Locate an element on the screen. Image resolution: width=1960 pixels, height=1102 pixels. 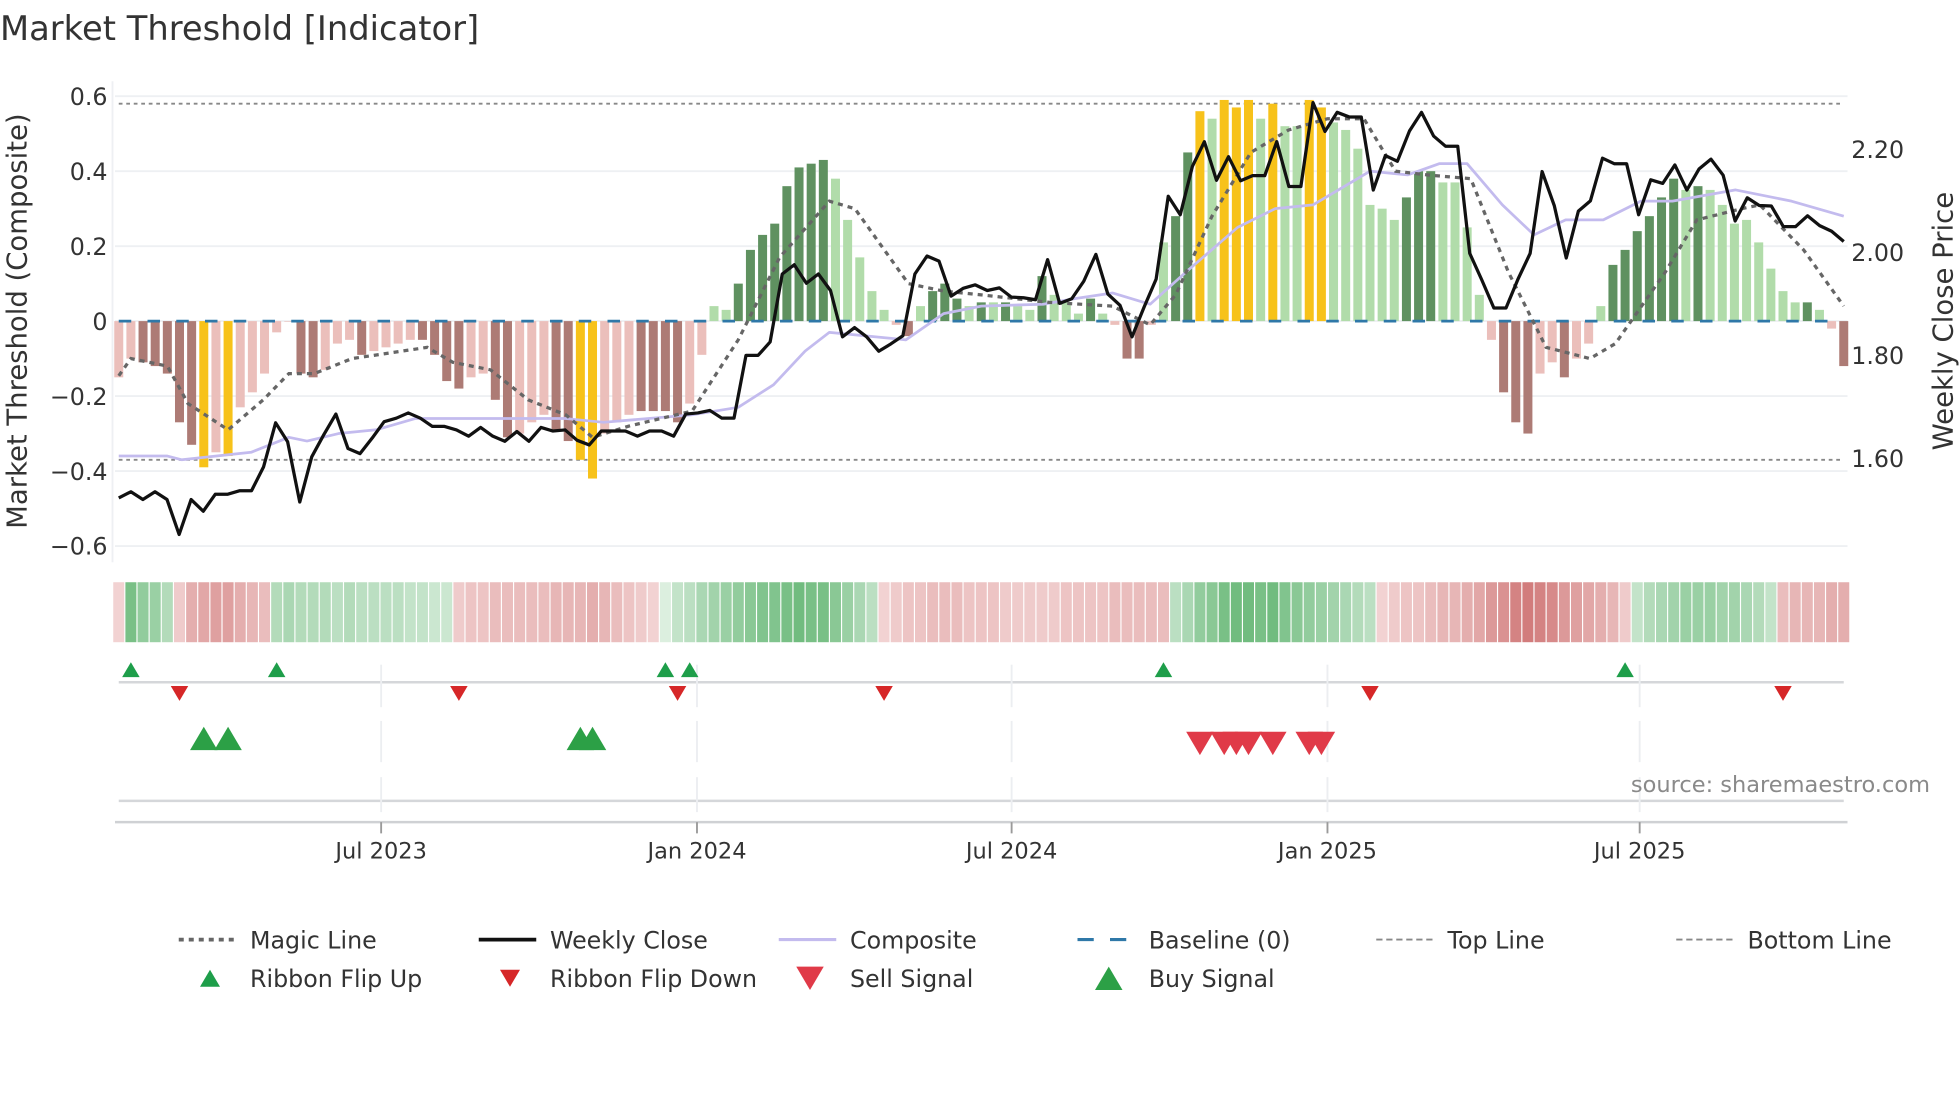
legend-item: Ribbon Flip Up is located at coordinates (311, 979).